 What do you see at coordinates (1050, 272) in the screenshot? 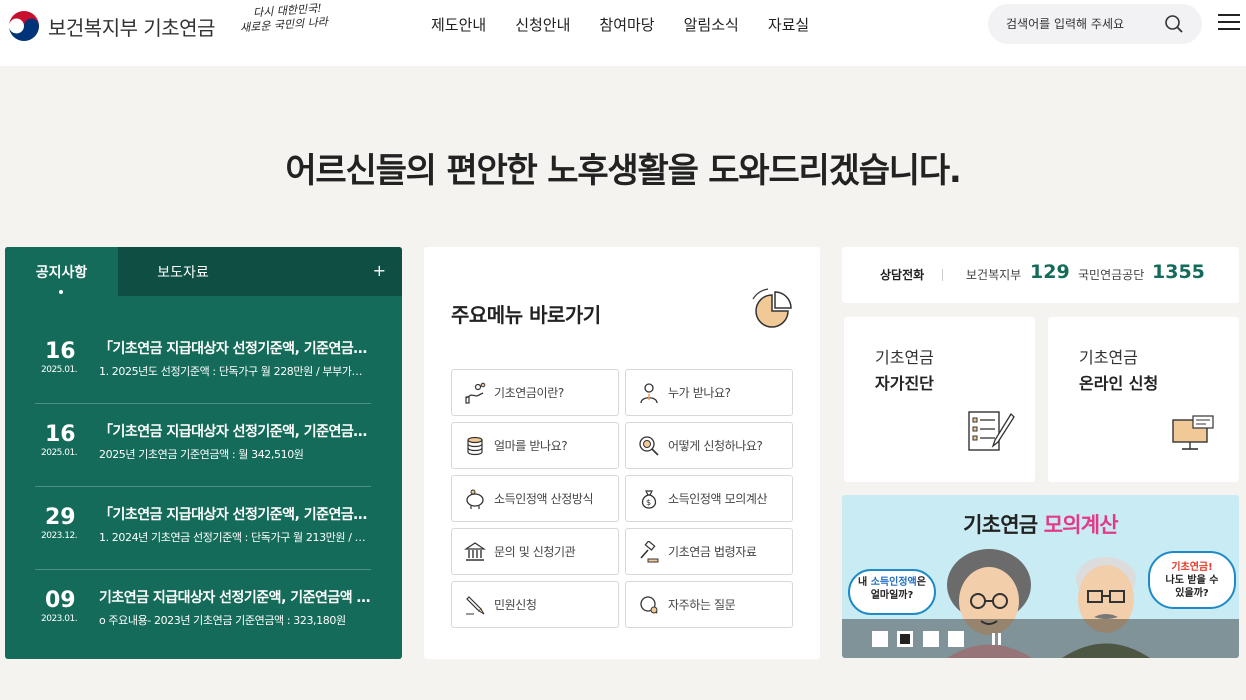
I see `hotline-number-1: 129` at bounding box center [1050, 272].